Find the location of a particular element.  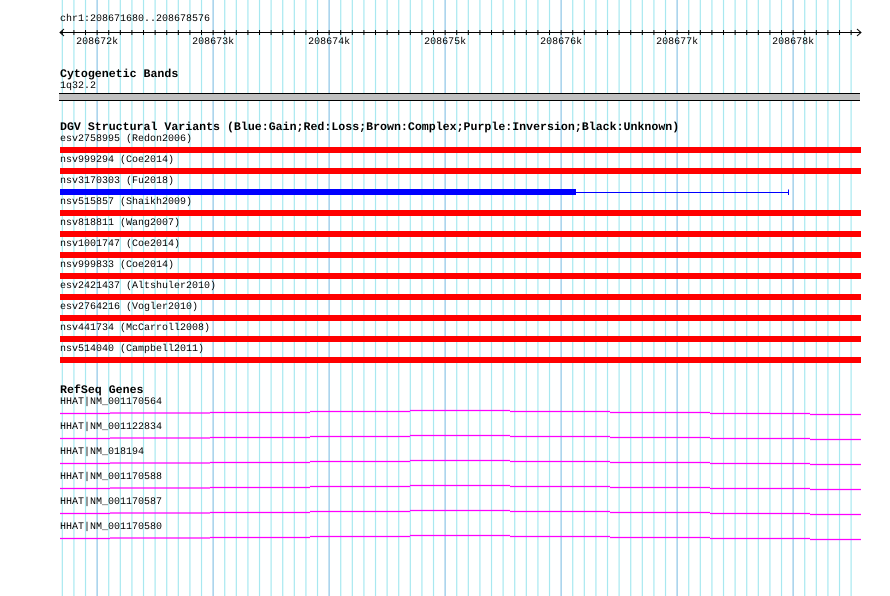

variant-label: nsv514040 (Campbell2011) is located at coordinates (132, 350).